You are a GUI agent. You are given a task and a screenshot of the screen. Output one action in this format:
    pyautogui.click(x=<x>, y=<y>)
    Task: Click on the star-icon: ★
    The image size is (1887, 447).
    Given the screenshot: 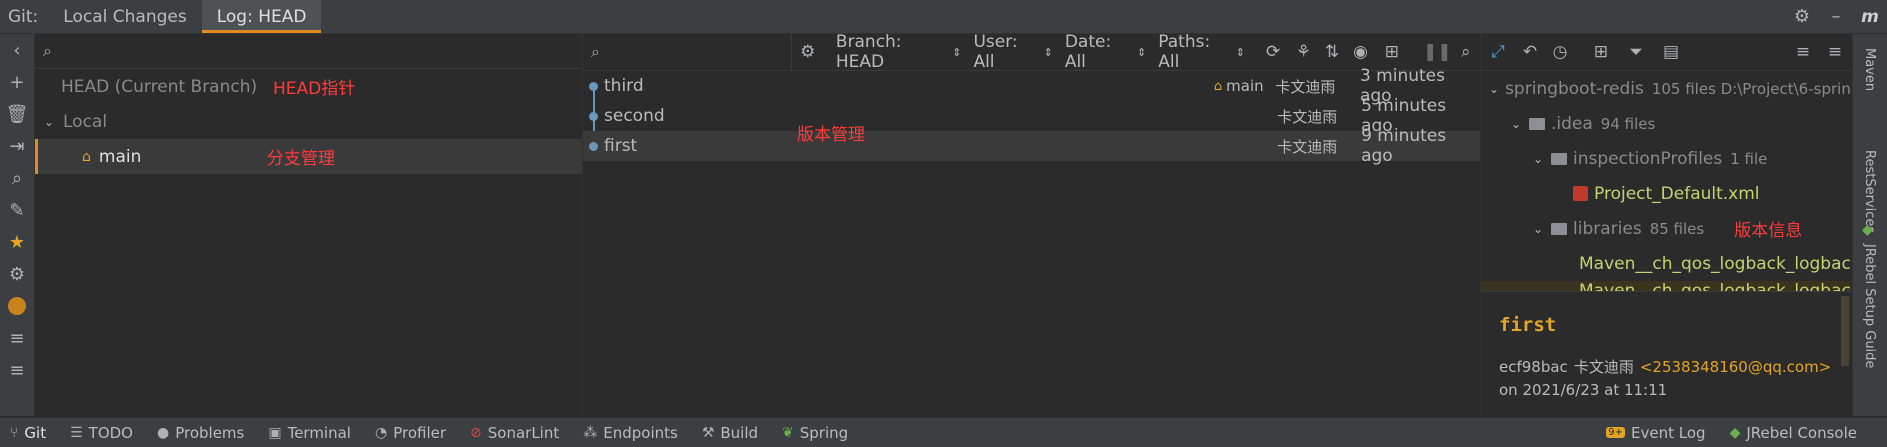 What is the action you would take?
    pyautogui.click(x=17, y=242)
    